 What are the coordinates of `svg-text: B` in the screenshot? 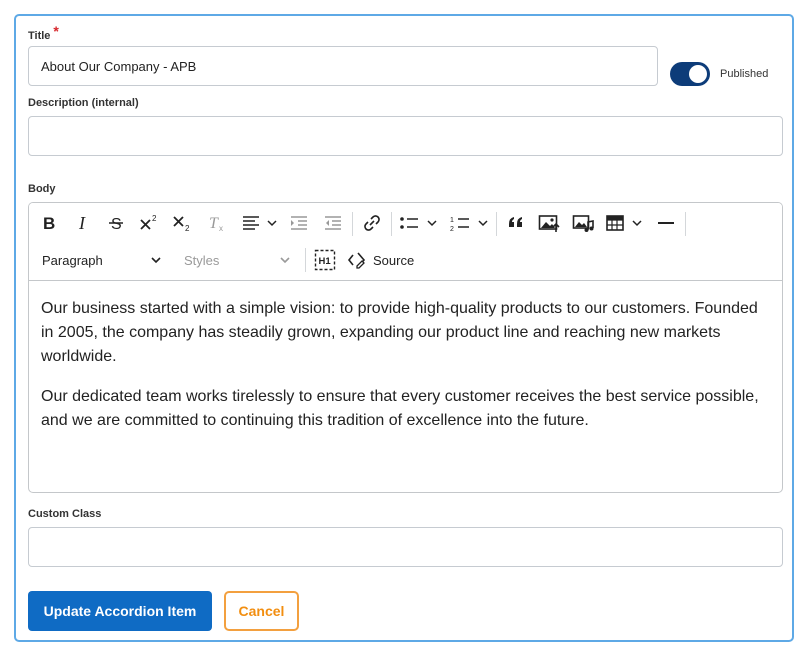 It's located at (49, 223).